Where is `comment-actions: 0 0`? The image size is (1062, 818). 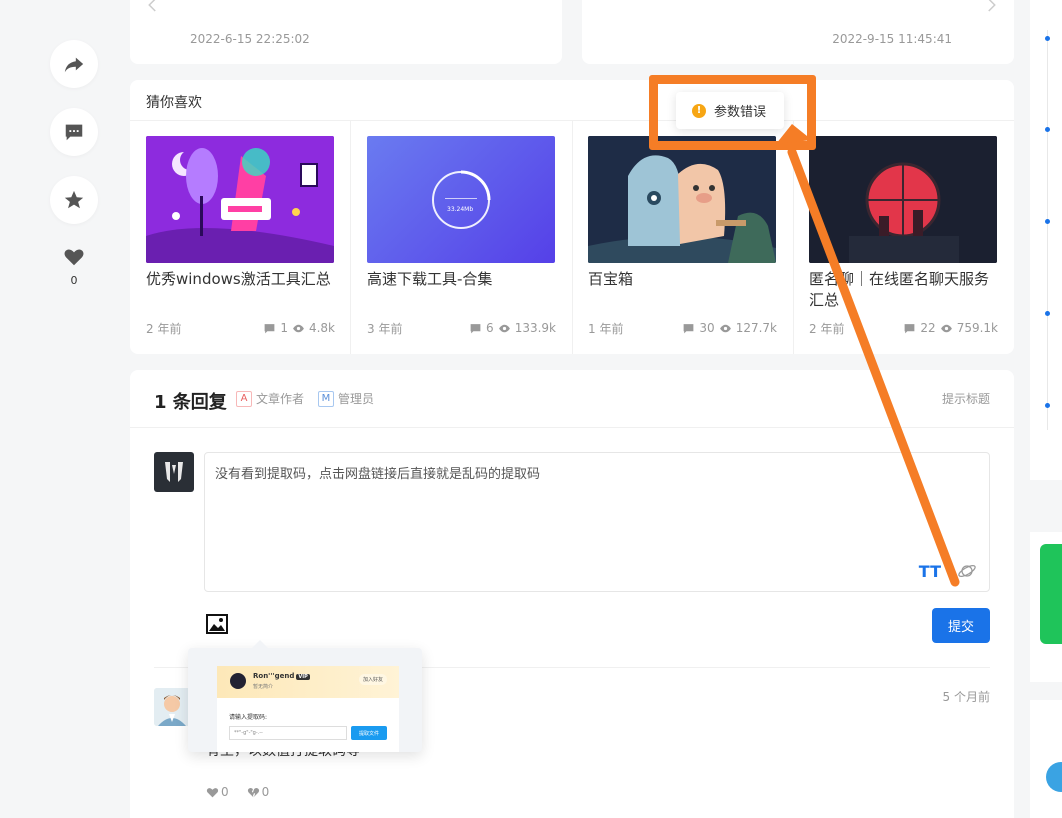
comment-actions: 0 0 is located at coordinates (237, 792).